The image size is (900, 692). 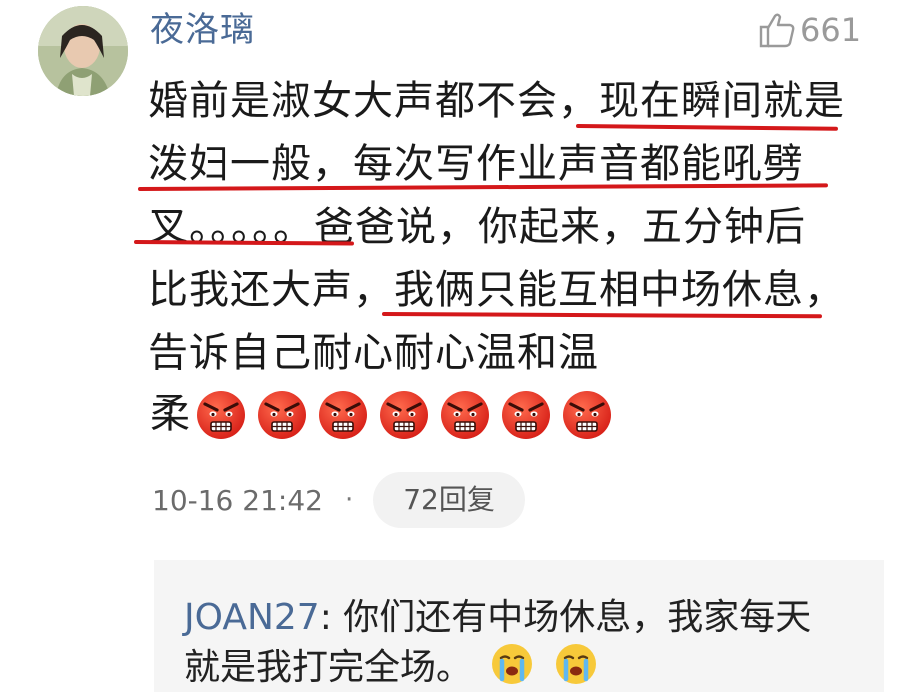 What do you see at coordinates (338, 500) in the screenshot?
I see `comment-meta: 10-16 21:42 · 72回复` at bounding box center [338, 500].